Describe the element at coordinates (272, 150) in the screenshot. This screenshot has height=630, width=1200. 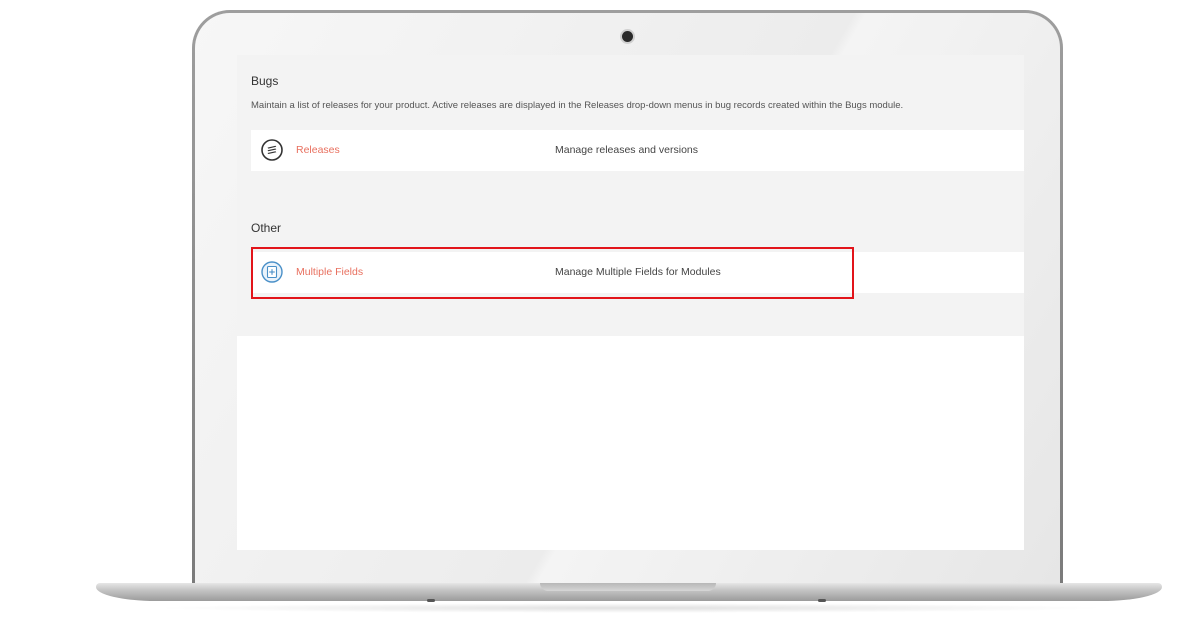
I see `releases-stack-icon` at that location.